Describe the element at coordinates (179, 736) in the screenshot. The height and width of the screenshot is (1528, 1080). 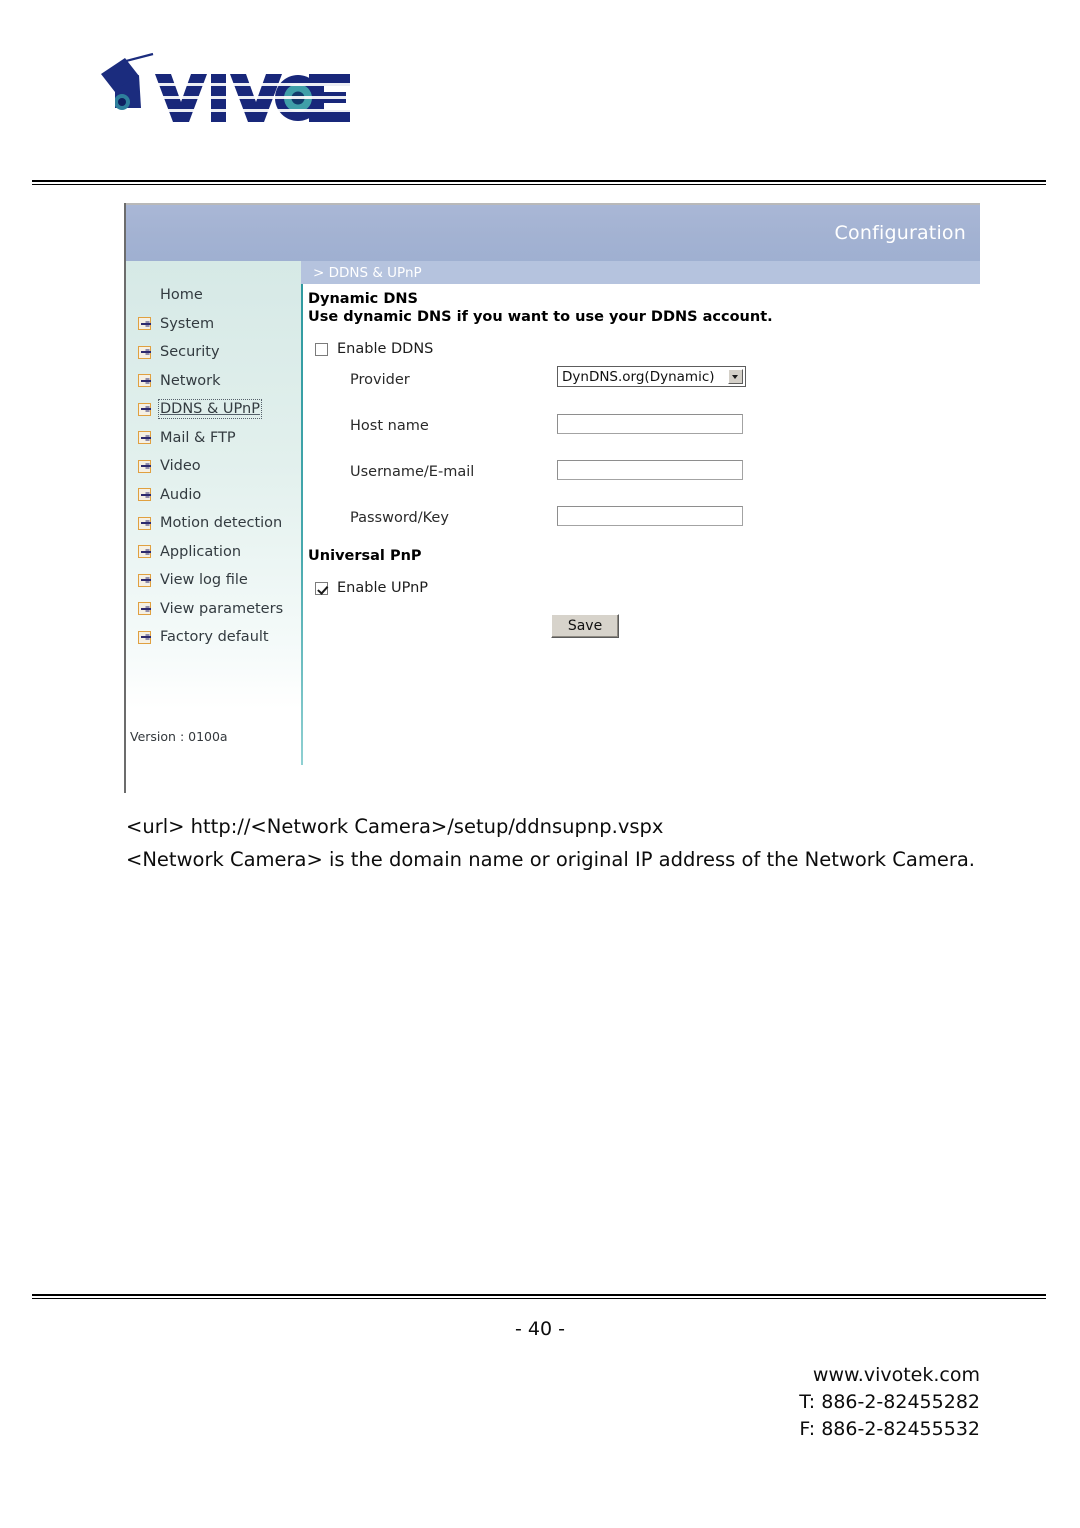
I see `firmware-version-label: Version : 0100a` at that location.